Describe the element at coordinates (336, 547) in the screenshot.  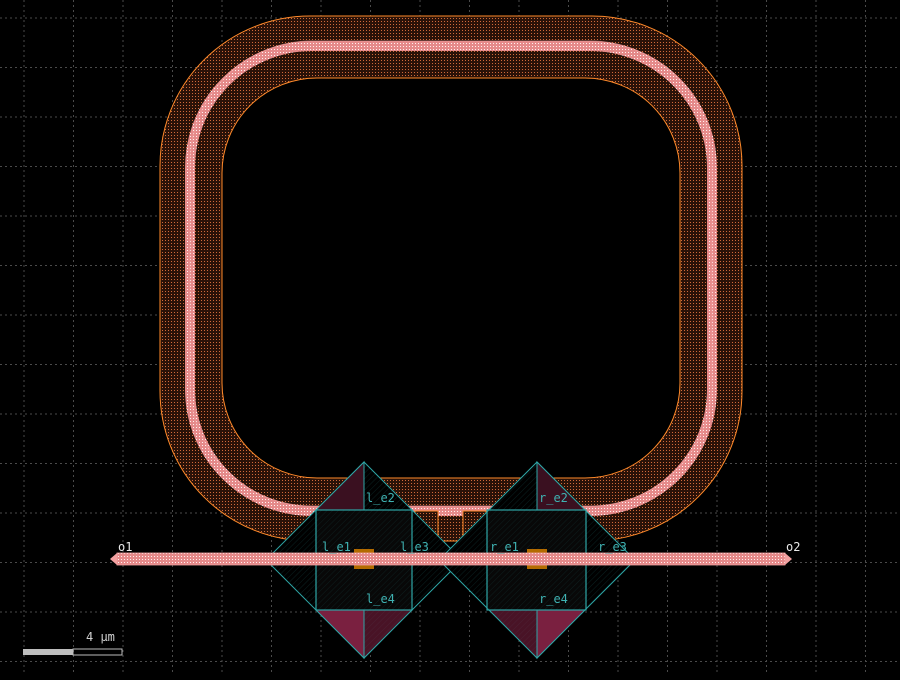
I see `pin-label-l_e1: l_e1` at that location.